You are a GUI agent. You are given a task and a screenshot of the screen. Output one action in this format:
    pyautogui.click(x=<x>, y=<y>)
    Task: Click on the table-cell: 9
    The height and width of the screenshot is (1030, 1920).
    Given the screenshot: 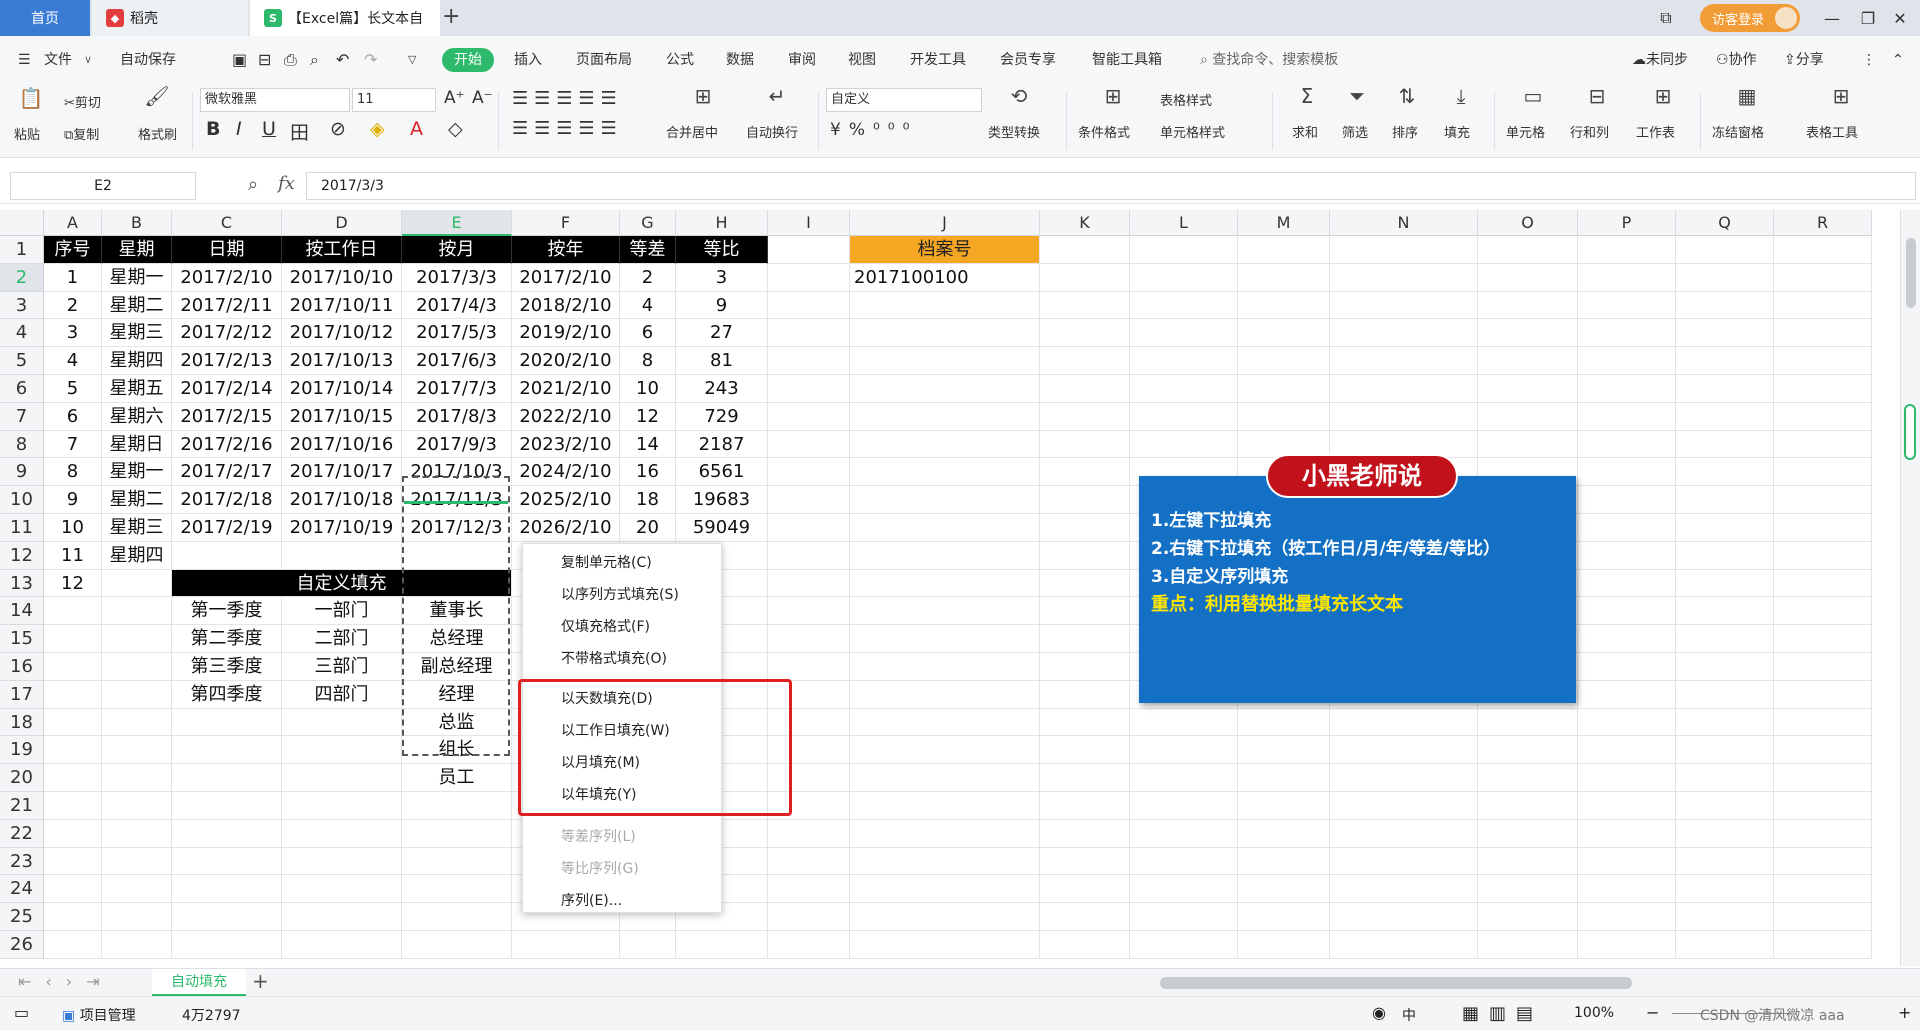 What is the action you would take?
    pyautogui.click(x=722, y=305)
    